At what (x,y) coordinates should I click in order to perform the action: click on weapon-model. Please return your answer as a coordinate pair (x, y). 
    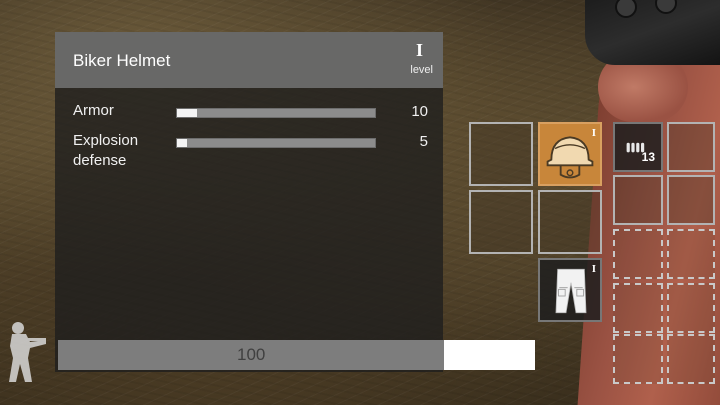
    Looking at the image, I should click on (652, 32).